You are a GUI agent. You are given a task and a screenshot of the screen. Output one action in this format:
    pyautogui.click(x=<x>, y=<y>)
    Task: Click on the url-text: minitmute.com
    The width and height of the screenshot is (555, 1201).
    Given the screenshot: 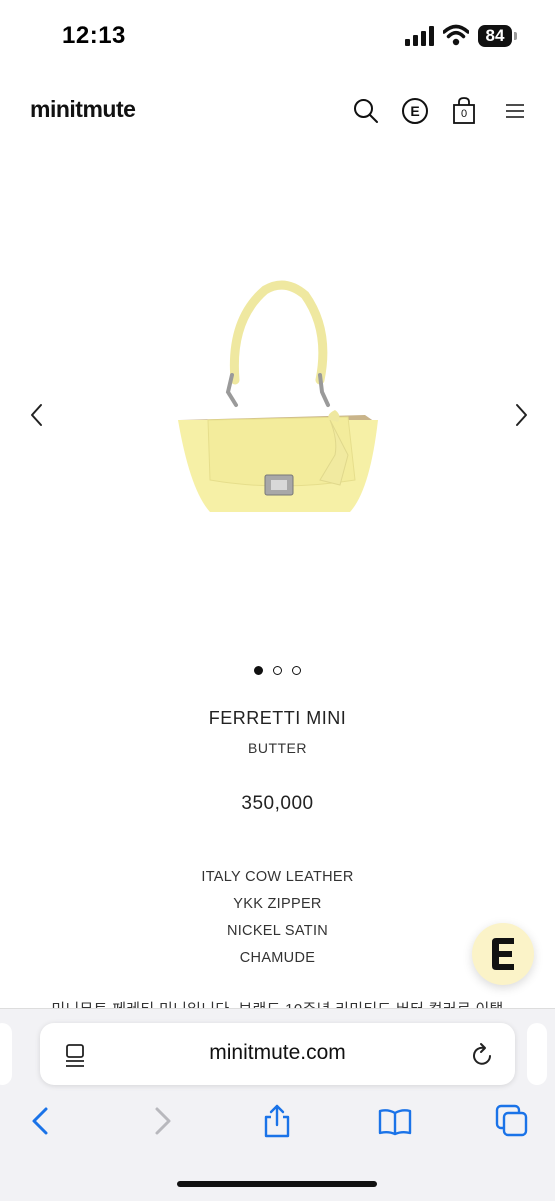 What is the action you would take?
    pyautogui.click(x=277, y=1052)
    